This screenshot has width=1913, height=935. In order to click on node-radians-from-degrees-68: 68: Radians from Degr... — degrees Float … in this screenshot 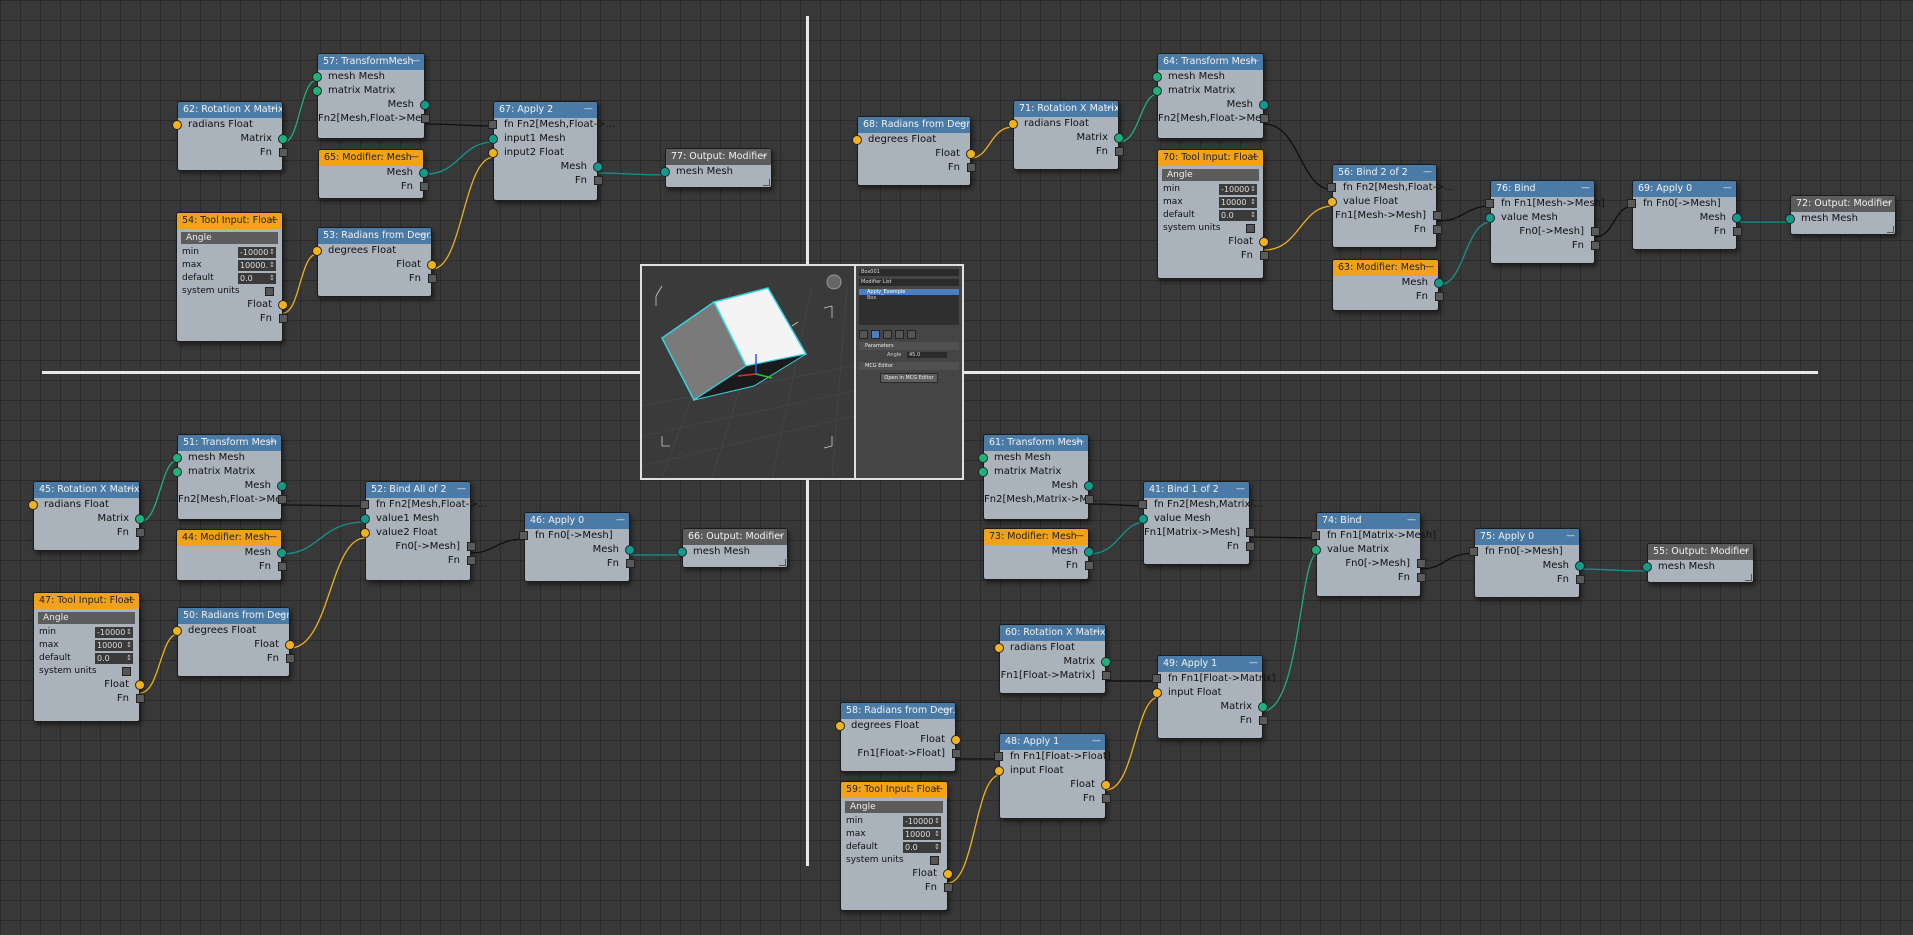, I will do `click(914, 151)`.